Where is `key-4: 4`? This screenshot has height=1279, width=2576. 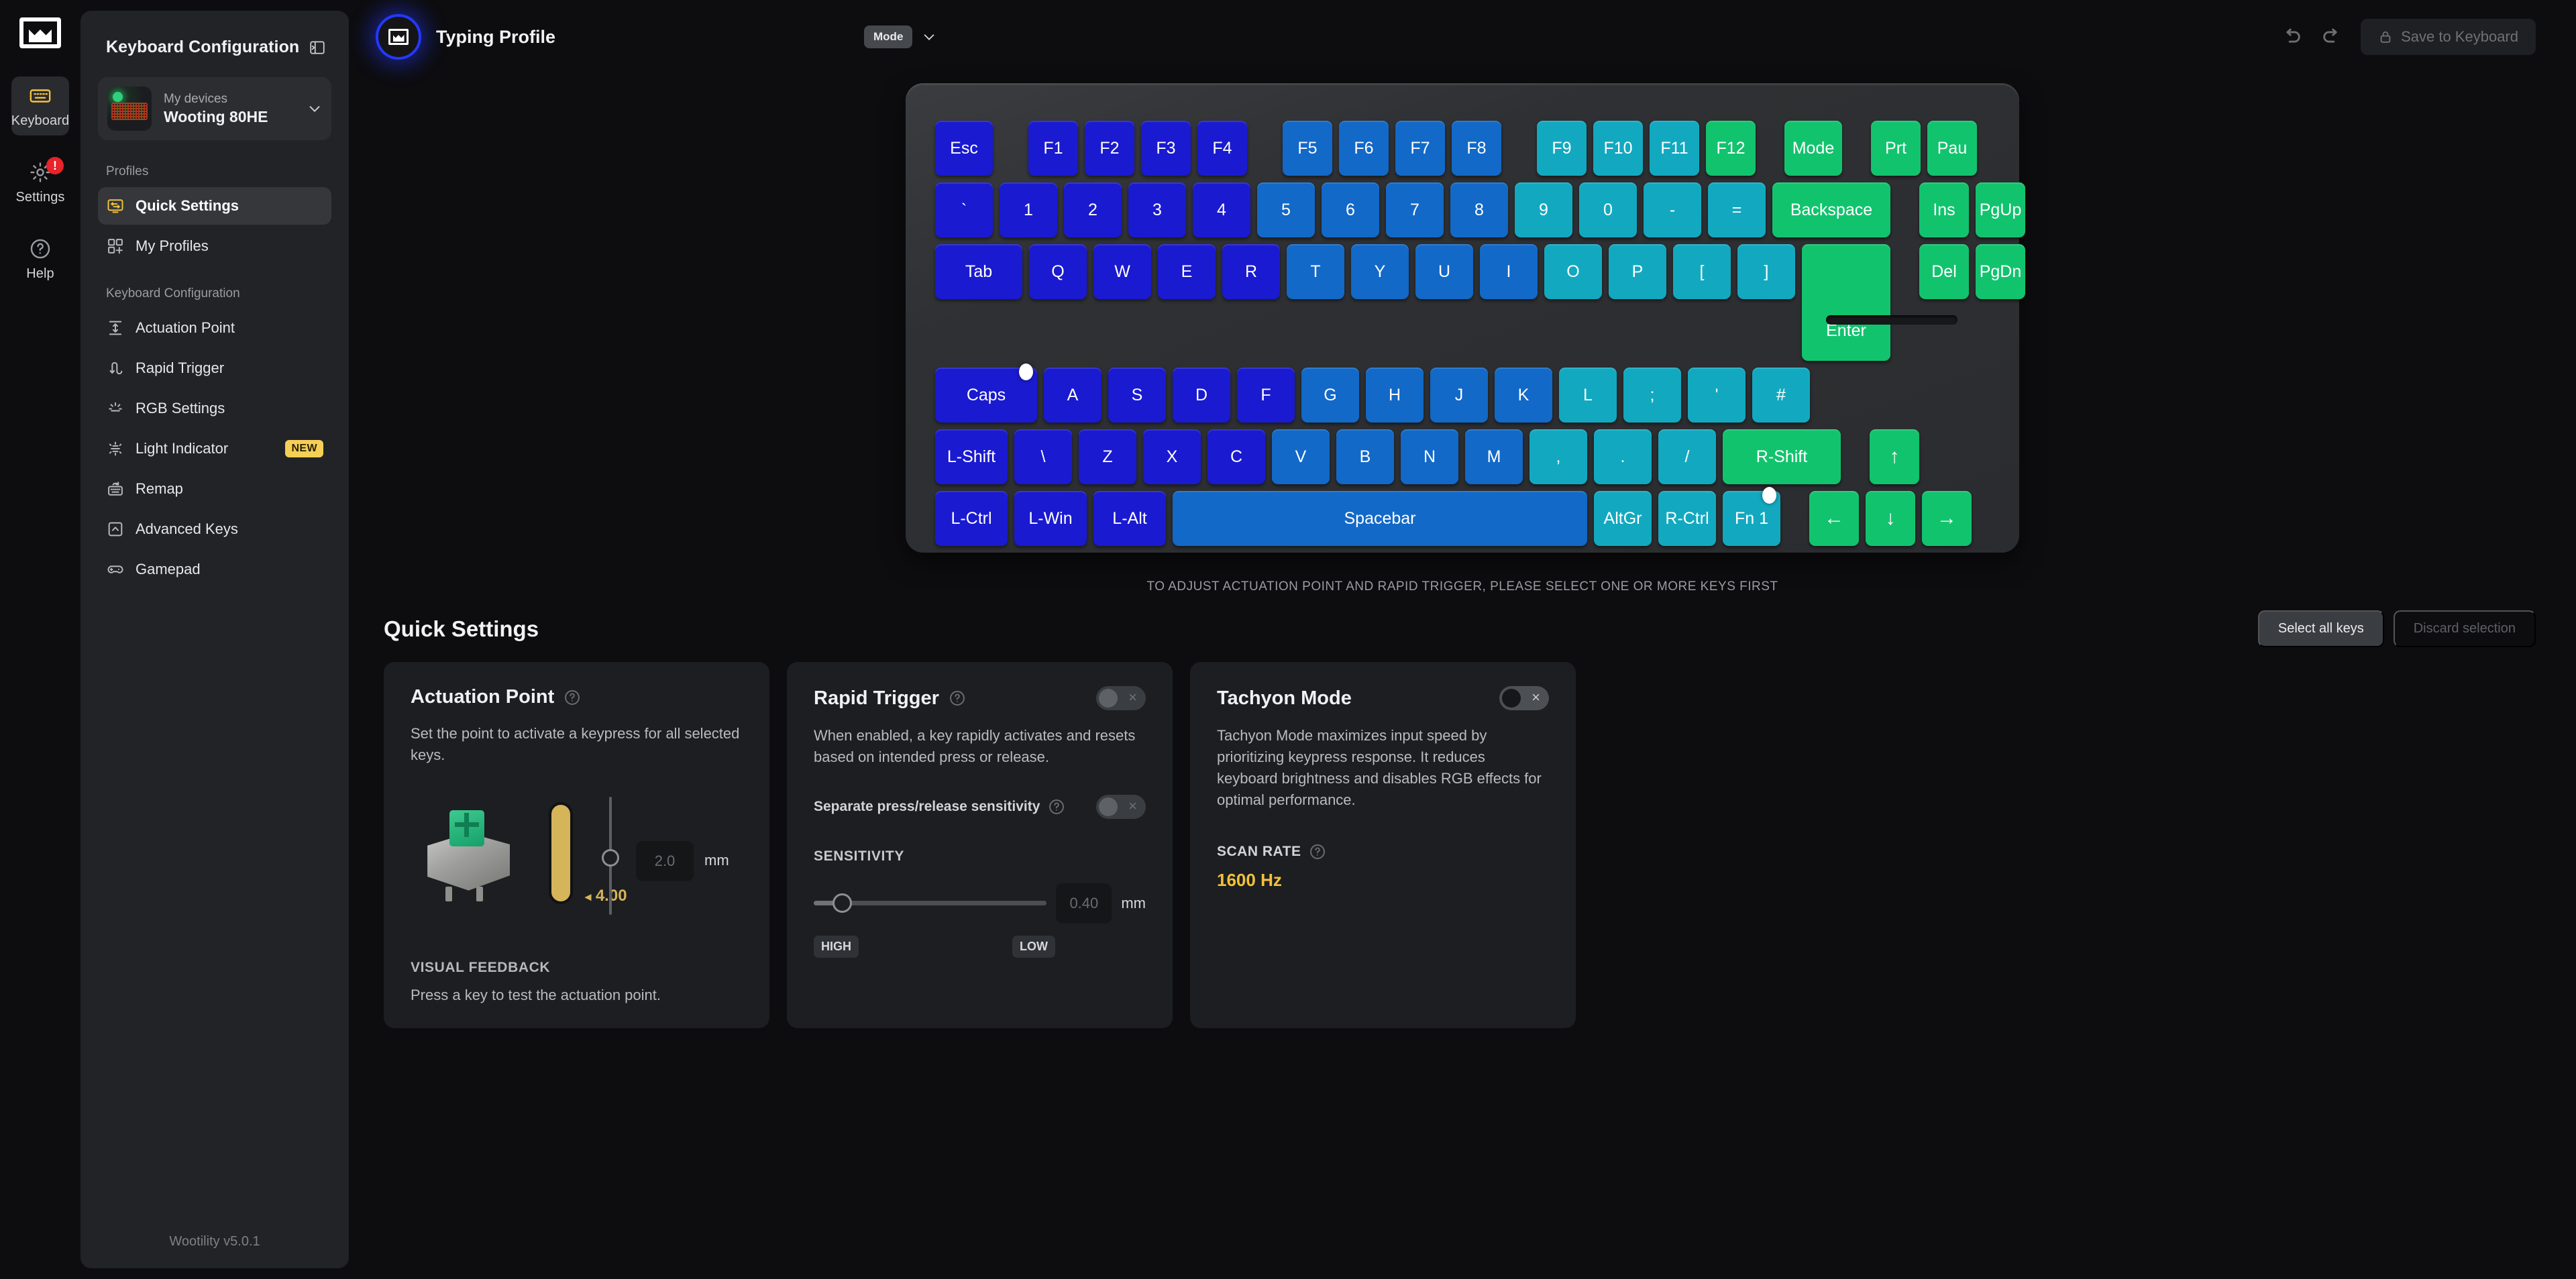 key-4: 4 is located at coordinates (1221, 209).